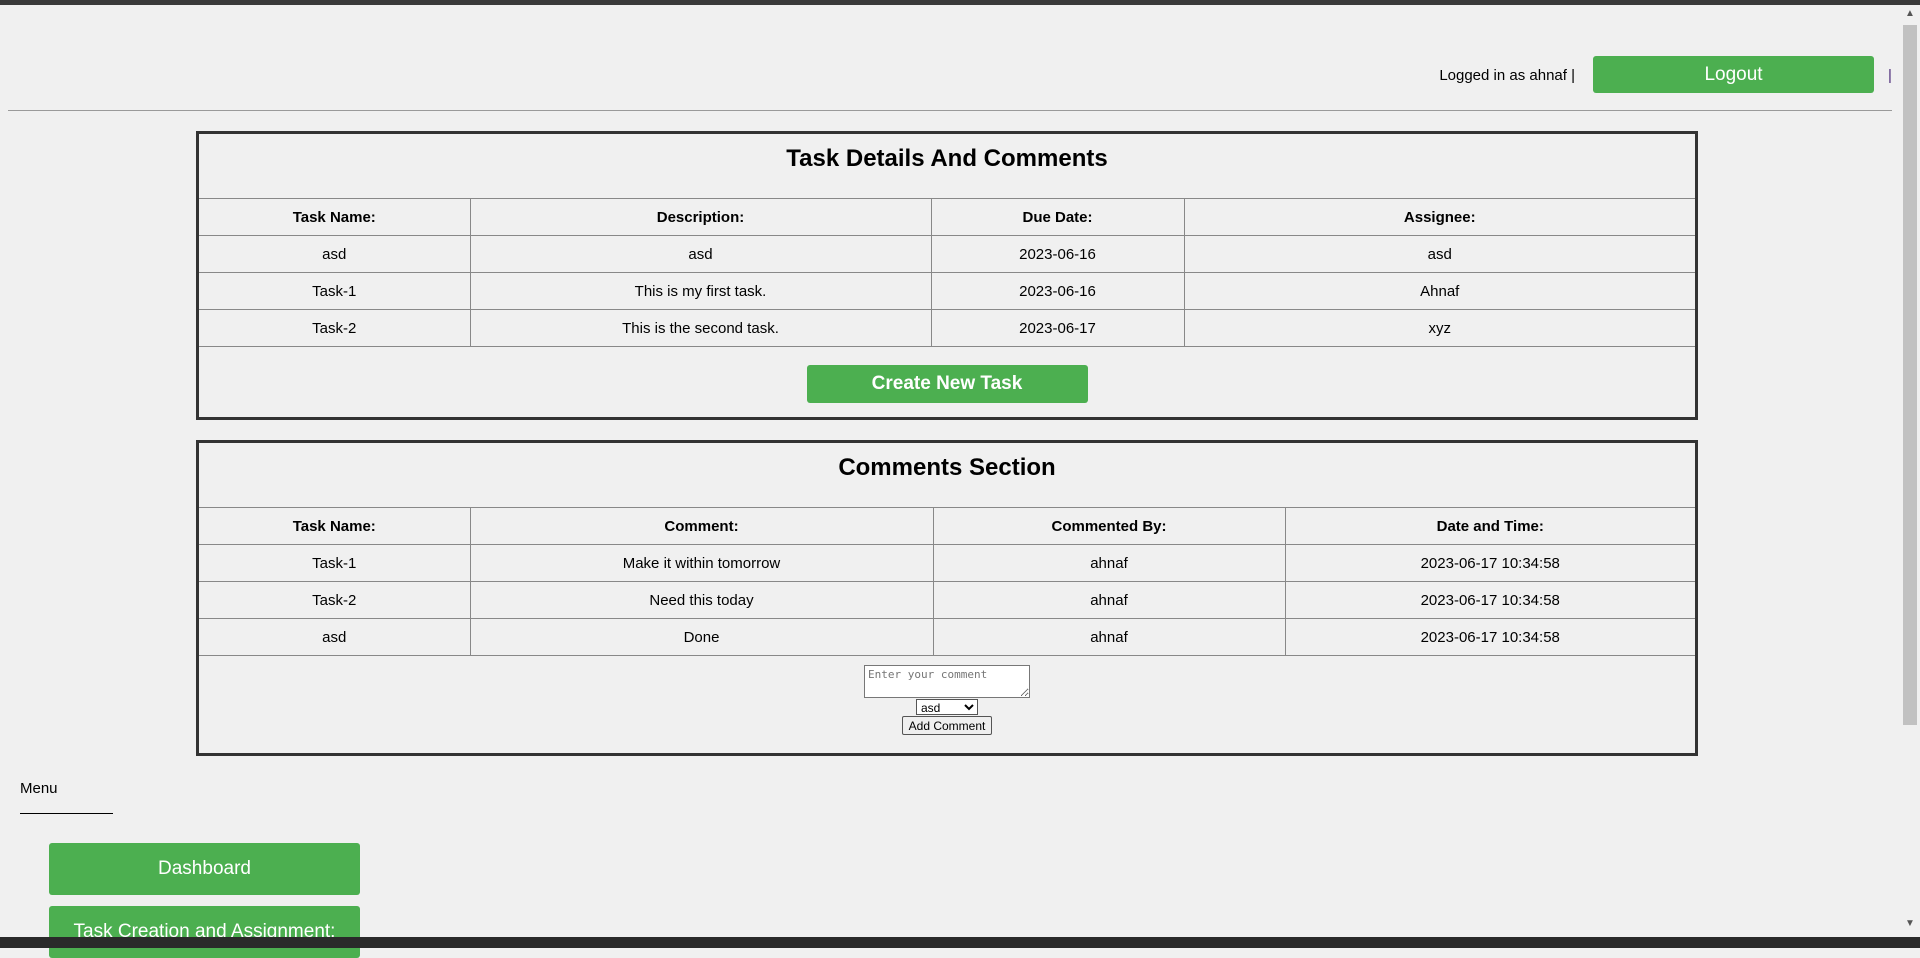 This screenshot has width=1920, height=958. Describe the element at coordinates (947, 467) in the screenshot. I see `comments-title: Comments Section` at that location.